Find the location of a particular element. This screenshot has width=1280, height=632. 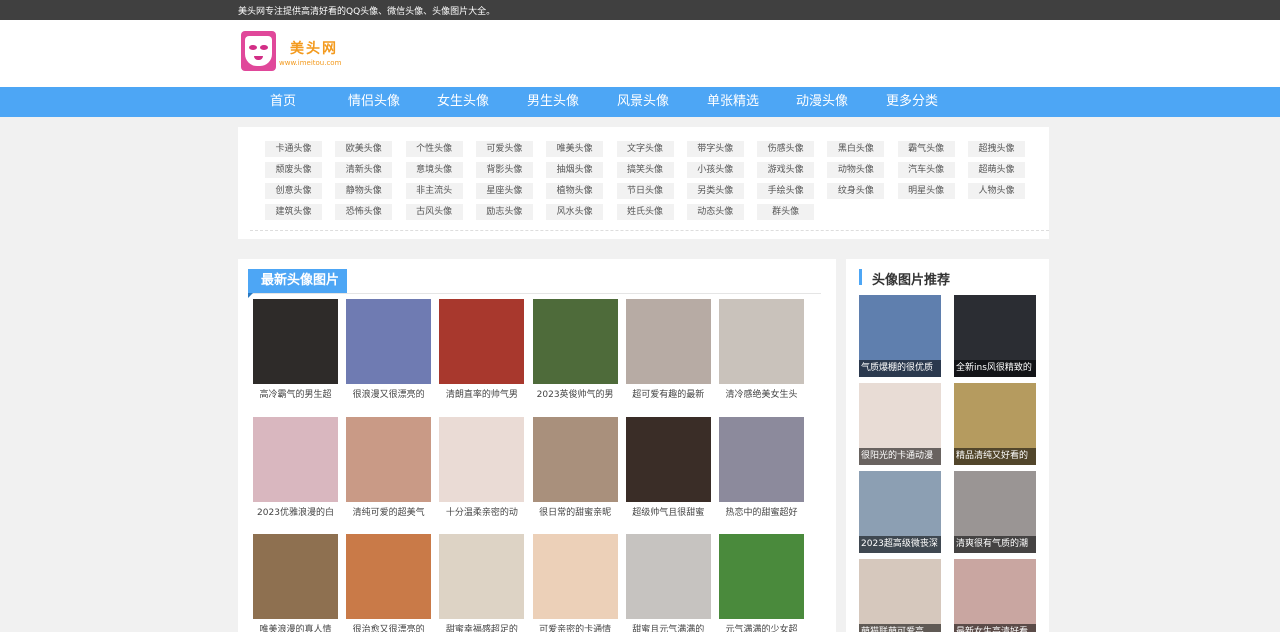

recommended-caption: 萌猫联萌可爱高 is located at coordinates (900, 628).